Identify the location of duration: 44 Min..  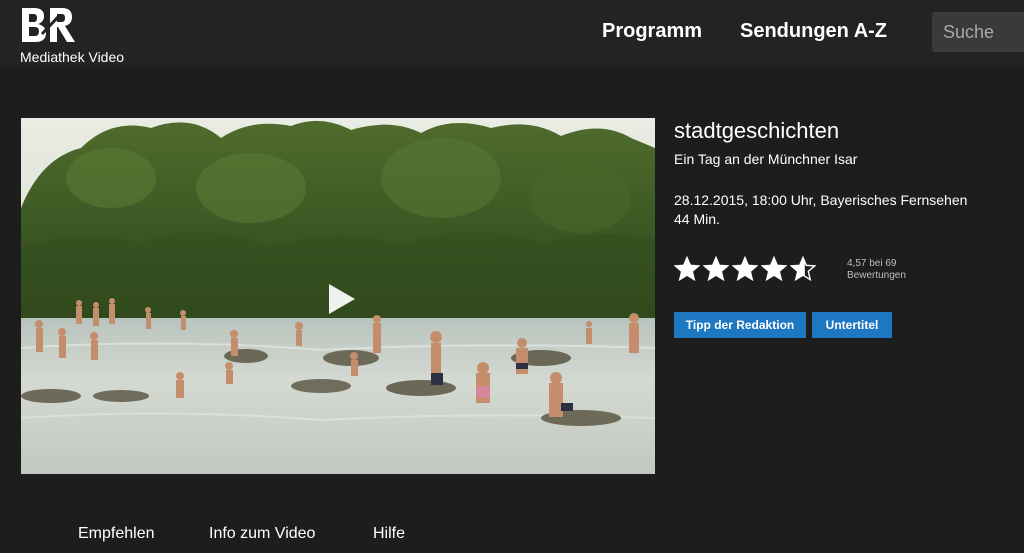
(697, 219).